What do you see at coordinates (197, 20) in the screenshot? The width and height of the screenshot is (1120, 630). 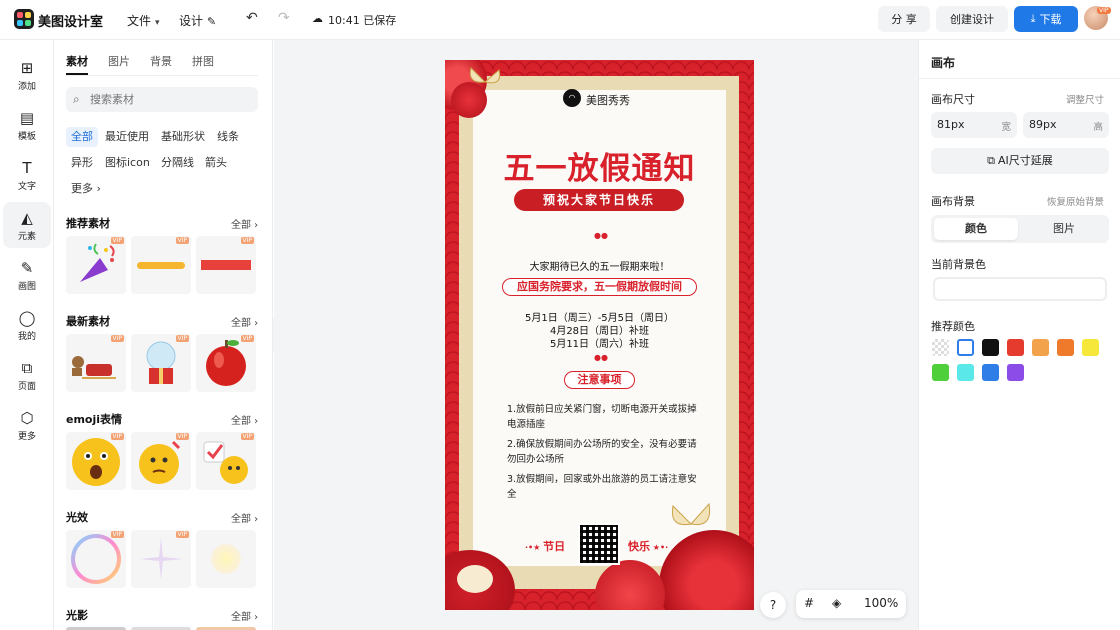 I see `design-menu: 设计 ✎` at bounding box center [197, 20].